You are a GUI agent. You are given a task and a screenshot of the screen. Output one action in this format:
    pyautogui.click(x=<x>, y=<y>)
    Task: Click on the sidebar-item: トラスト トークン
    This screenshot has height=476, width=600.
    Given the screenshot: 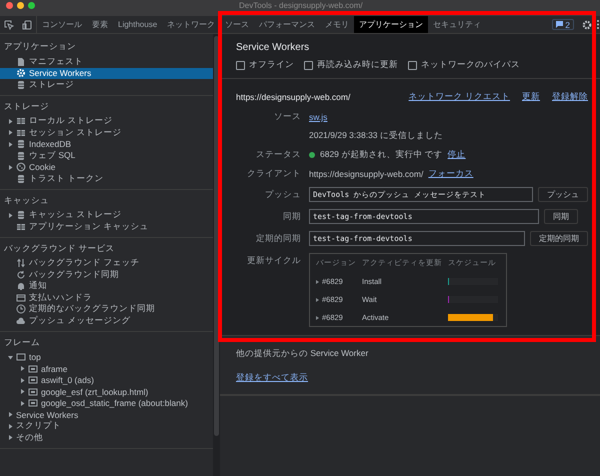 What is the action you would take?
    pyautogui.click(x=106, y=178)
    